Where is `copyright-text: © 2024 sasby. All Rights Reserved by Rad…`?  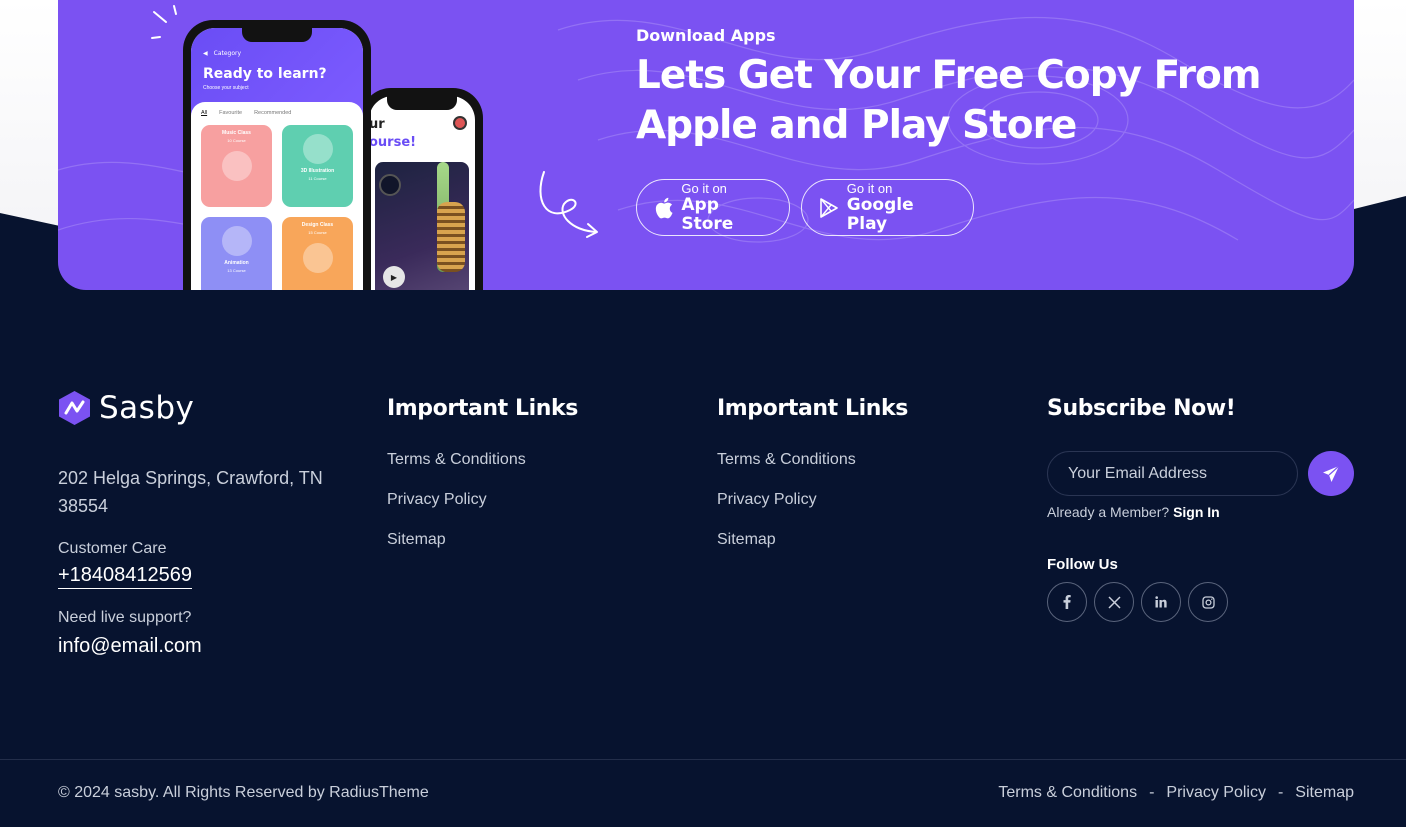
copyright-text: © 2024 sasby. All Rights Reserved by Rad… is located at coordinates (243, 792).